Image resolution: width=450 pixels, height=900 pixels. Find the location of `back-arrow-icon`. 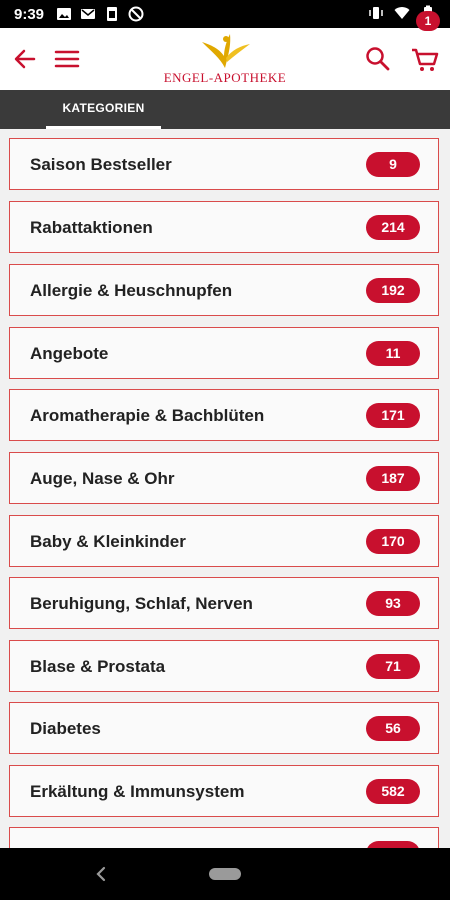

back-arrow-icon is located at coordinates (25, 59).